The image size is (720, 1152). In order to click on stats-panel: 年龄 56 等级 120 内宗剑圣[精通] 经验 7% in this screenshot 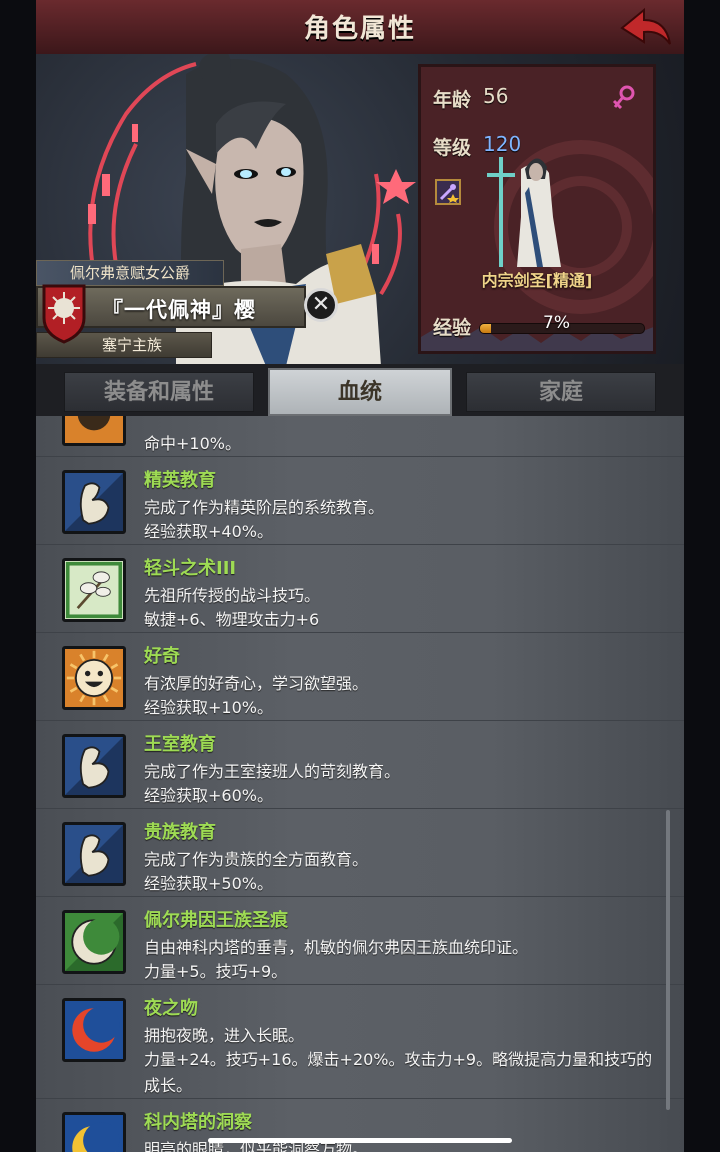, I will do `click(537, 209)`.